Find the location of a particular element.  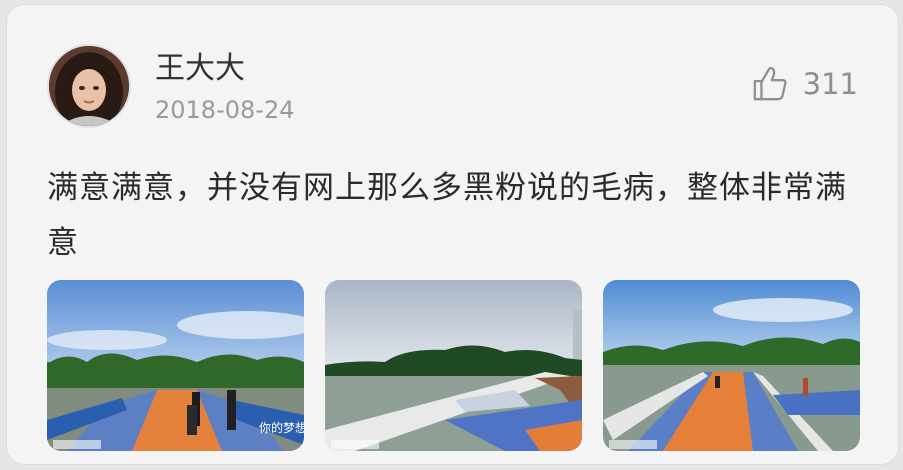

avatar-image is located at coordinates (89, 86).